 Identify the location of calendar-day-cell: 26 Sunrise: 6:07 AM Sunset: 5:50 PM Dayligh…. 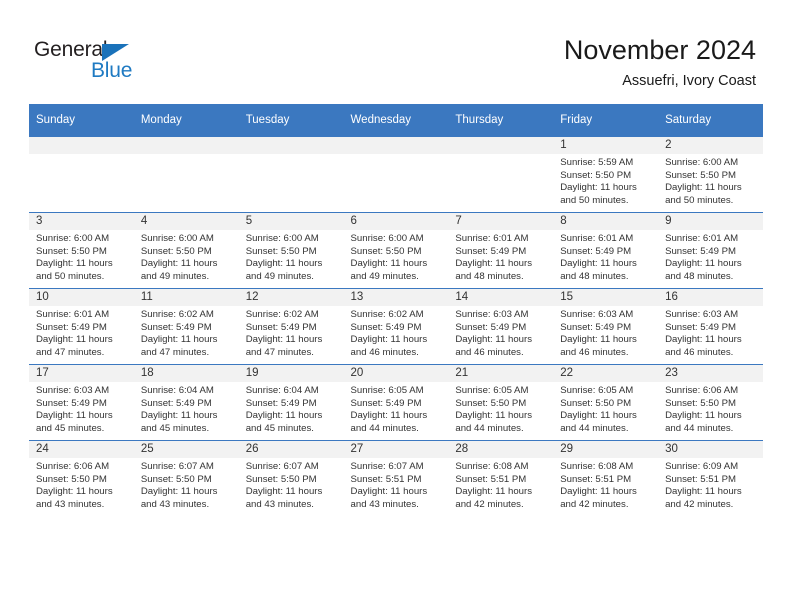
(291, 478).